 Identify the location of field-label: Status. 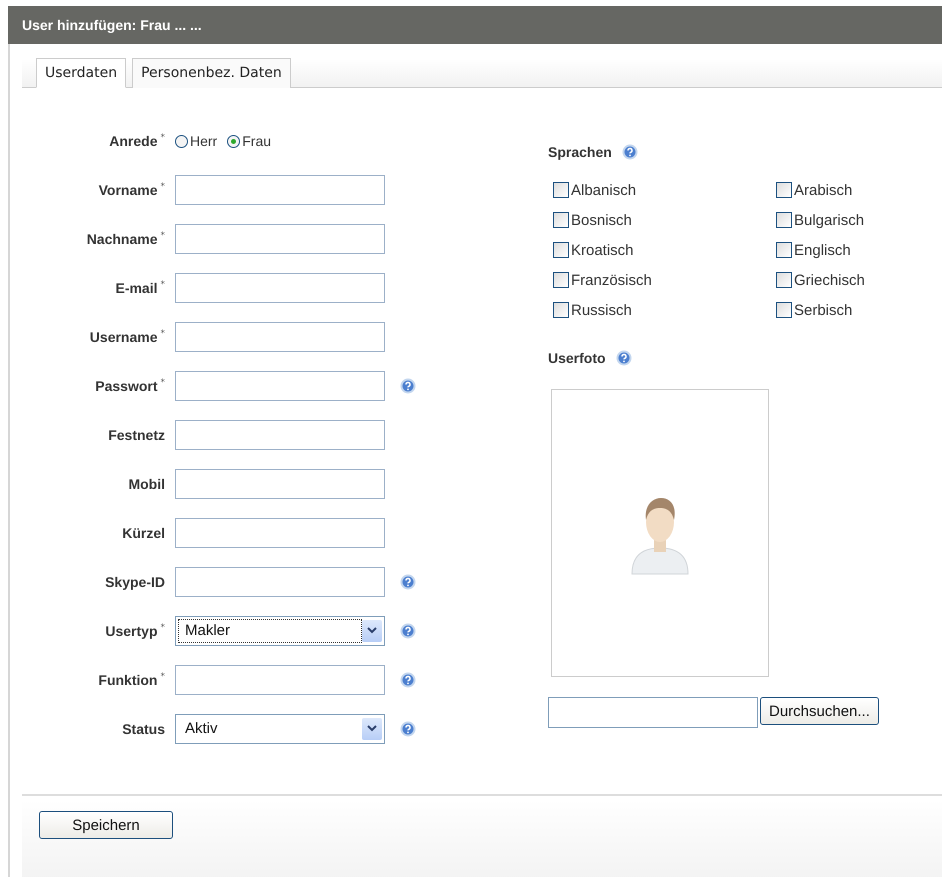
(143, 728).